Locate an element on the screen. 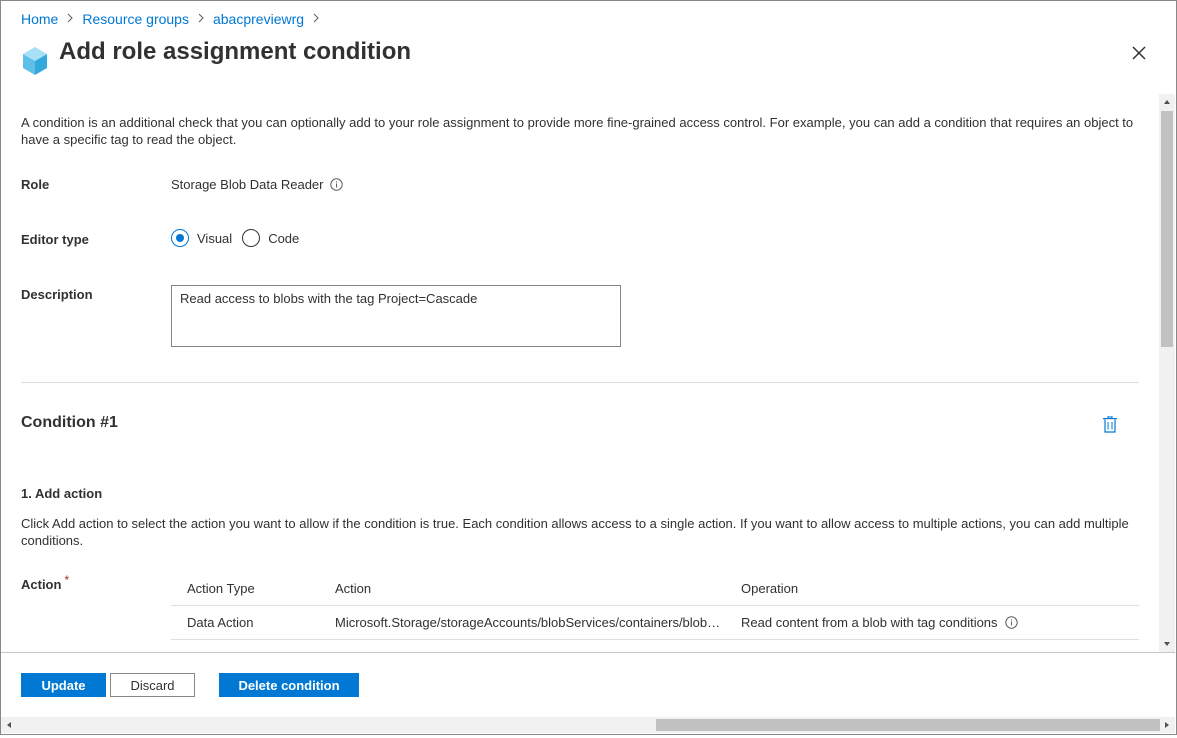 This screenshot has height=738, width=1177. breadcrumb: Home Resource groups abacpreviewrg is located at coordinates (174, 19).